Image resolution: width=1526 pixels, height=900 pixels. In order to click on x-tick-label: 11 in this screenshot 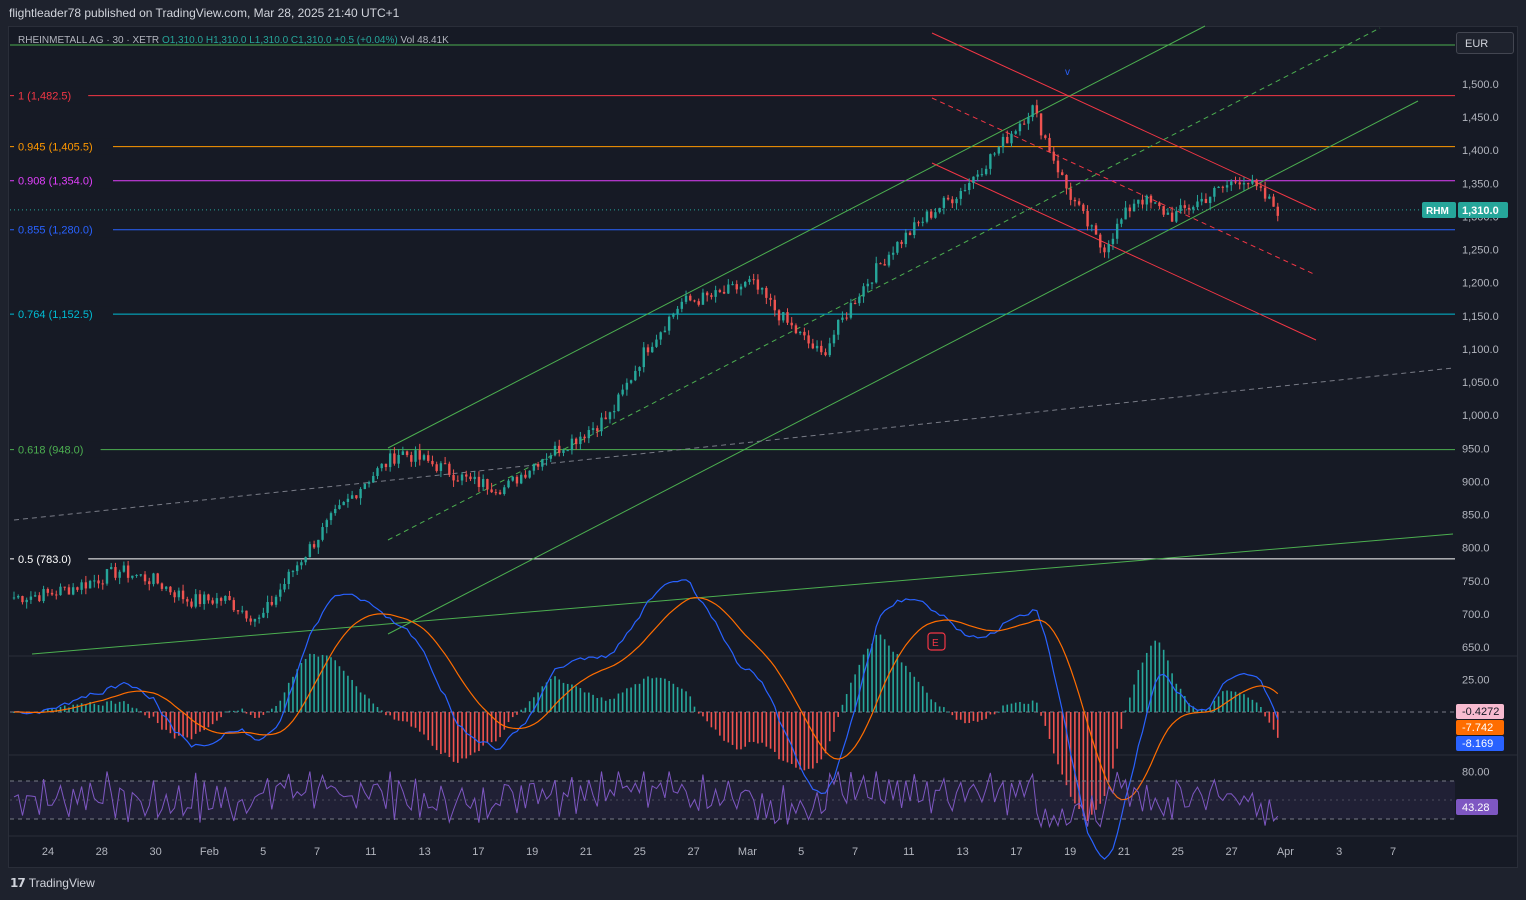, I will do `click(370, 852)`.